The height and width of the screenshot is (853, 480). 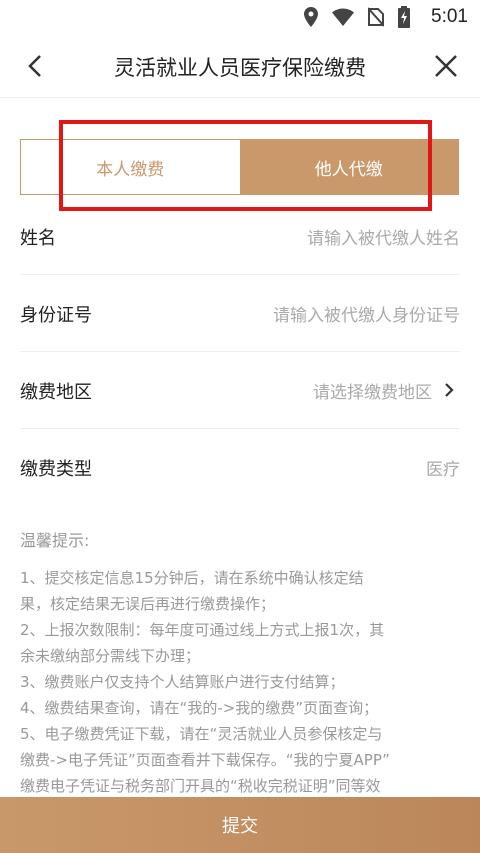 I want to click on id-number-label: 身份证号, so click(x=56, y=315).